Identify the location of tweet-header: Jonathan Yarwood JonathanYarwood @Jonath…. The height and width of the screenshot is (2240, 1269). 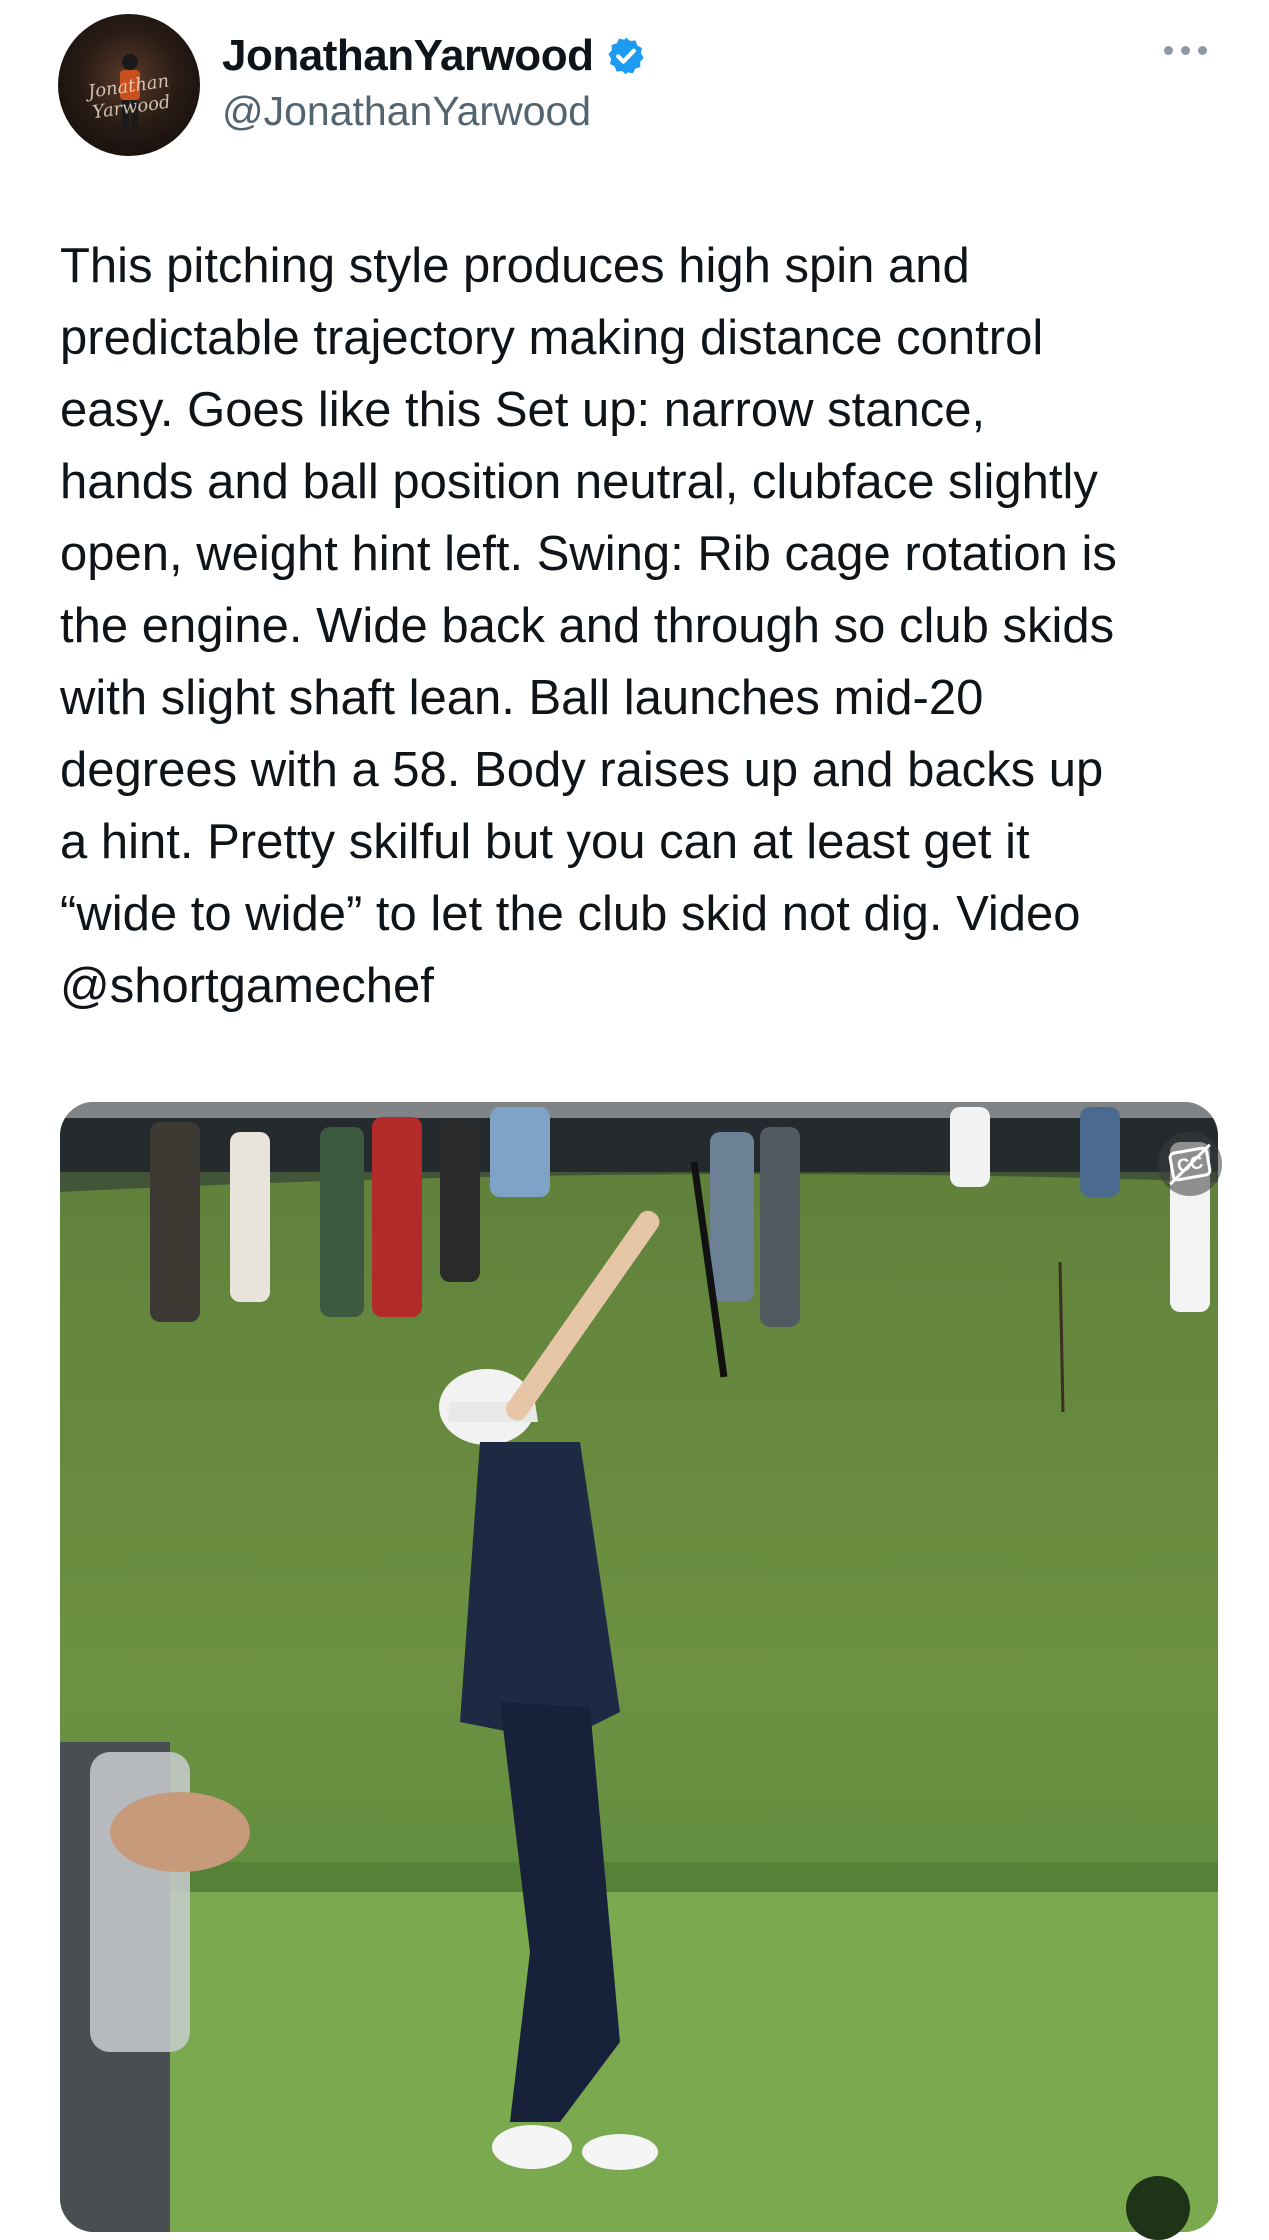
(634, 85).